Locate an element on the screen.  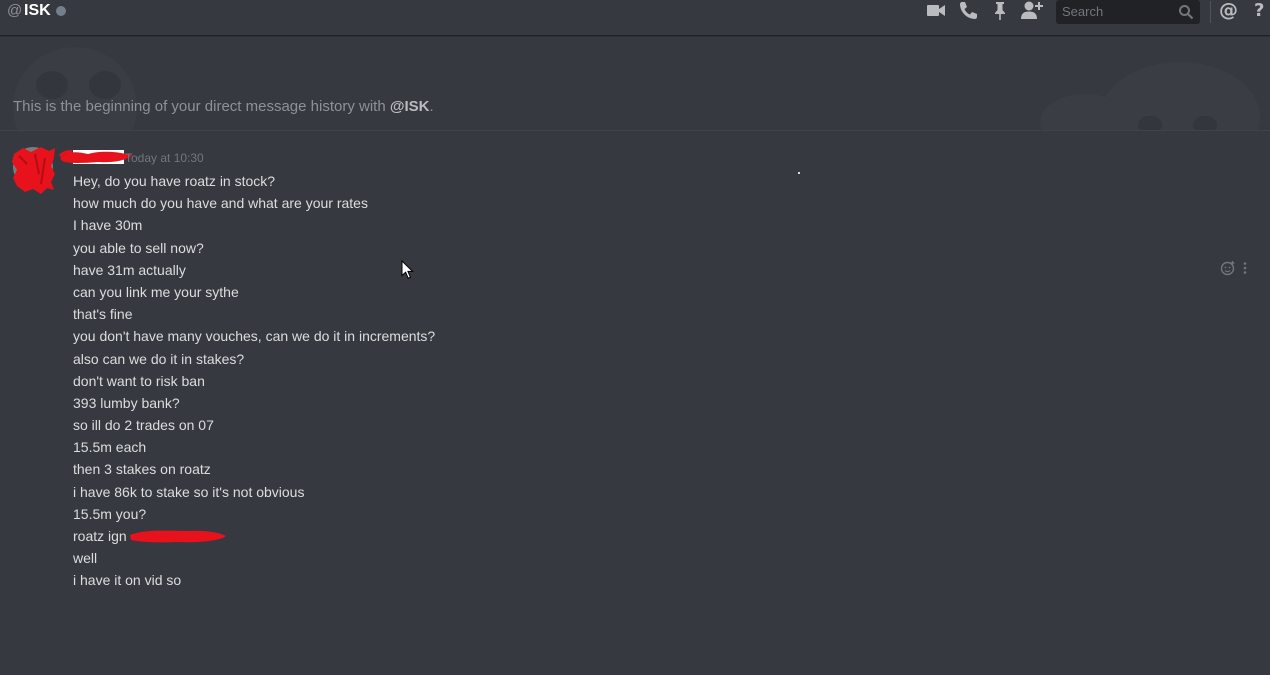
add-reaction-icon is located at coordinates (1228, 270).